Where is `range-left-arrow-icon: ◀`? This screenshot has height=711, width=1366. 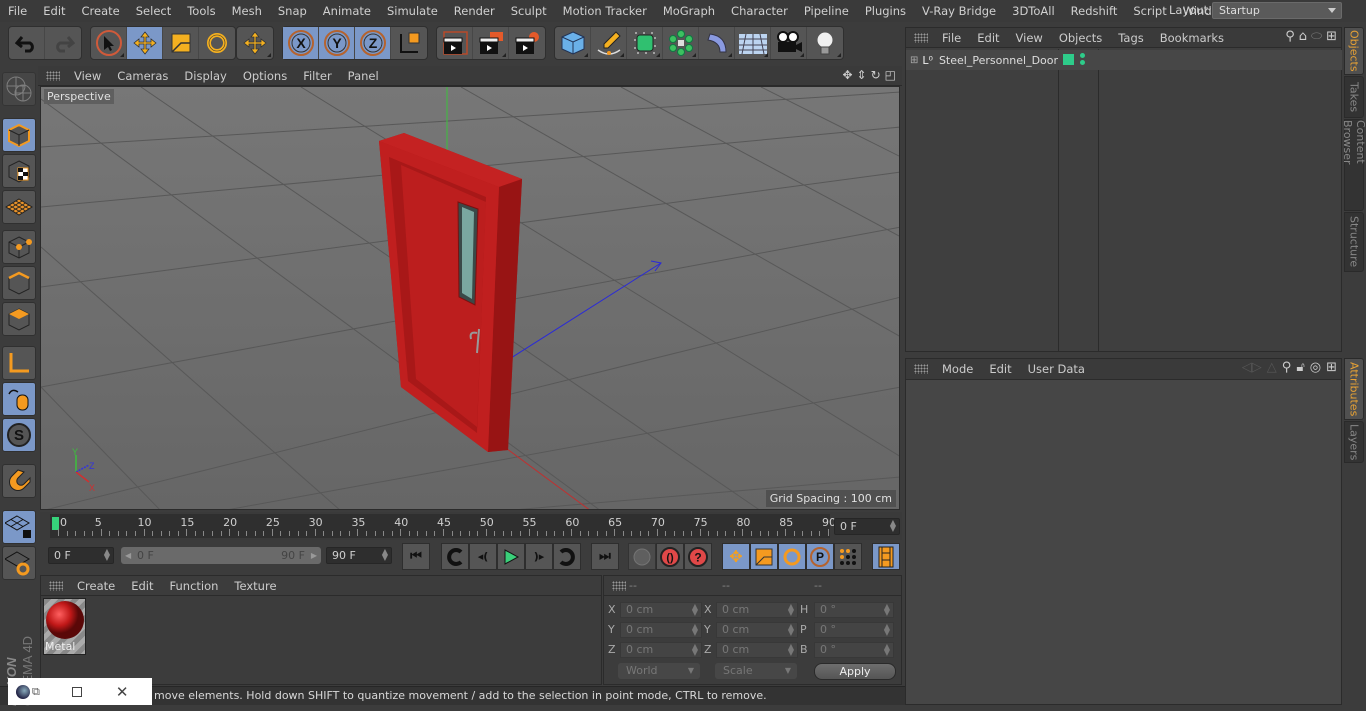
range-left-arrow-icon: ◀ is located at coordinates (128, 555).